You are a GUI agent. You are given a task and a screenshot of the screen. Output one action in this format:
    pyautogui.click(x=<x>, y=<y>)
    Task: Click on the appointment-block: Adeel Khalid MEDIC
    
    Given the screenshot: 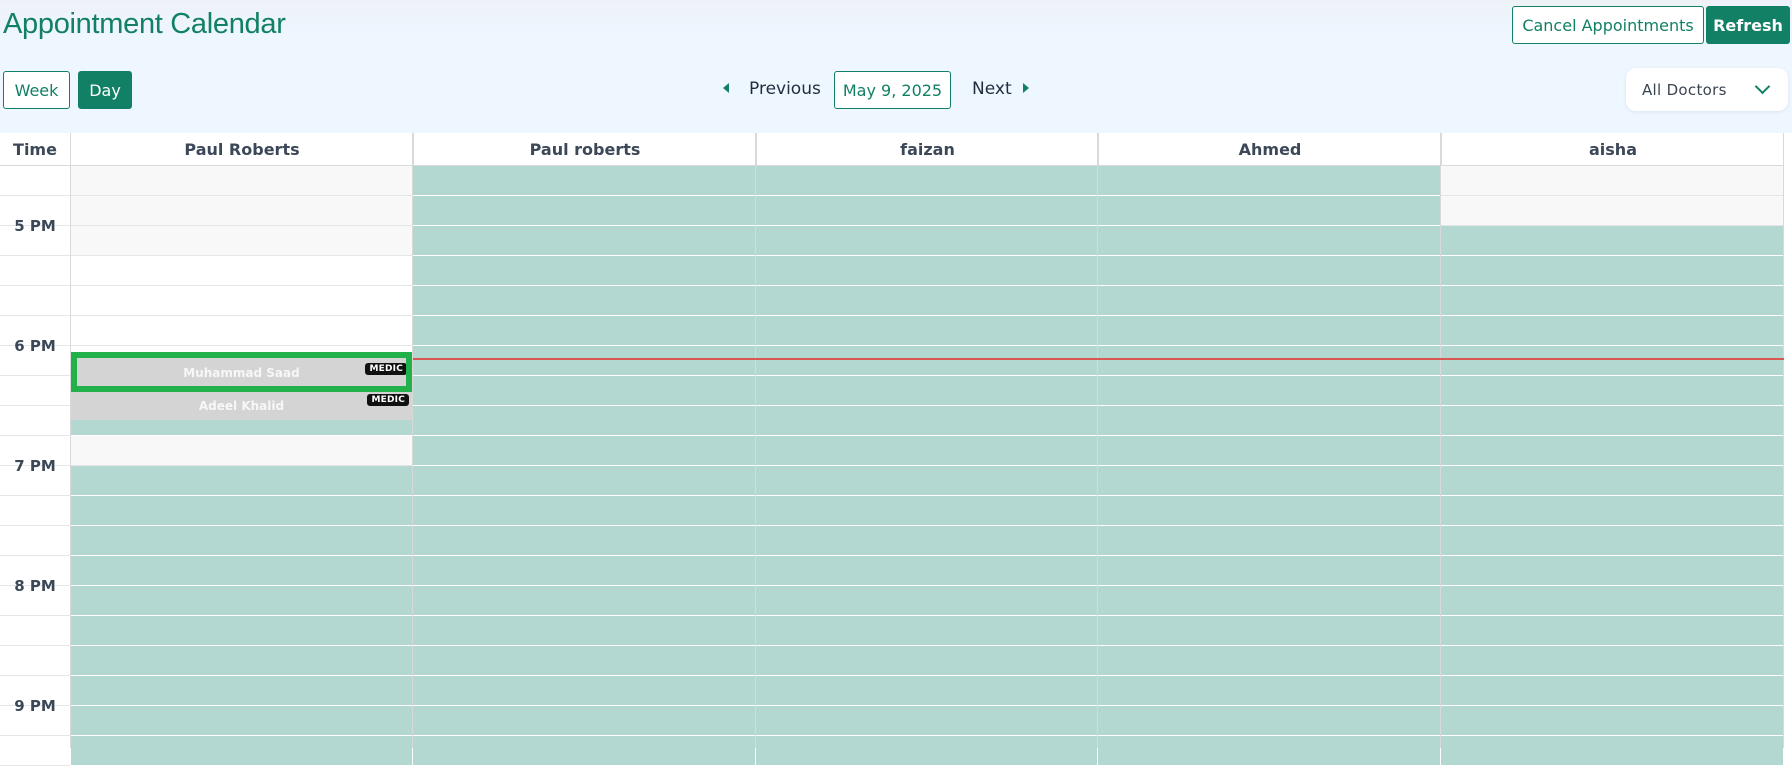 What is the action you would take?
    pyautogui.click(x=241, y=406)
    